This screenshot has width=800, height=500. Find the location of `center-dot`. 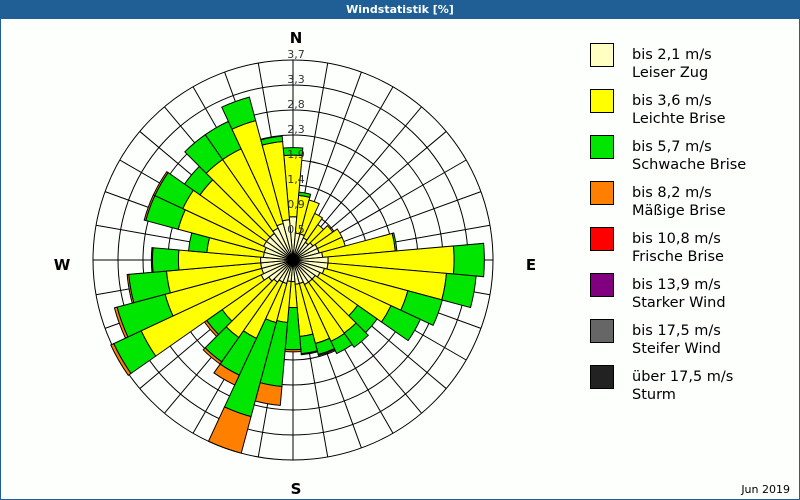

center-dot is located at coordinates (293, 260).